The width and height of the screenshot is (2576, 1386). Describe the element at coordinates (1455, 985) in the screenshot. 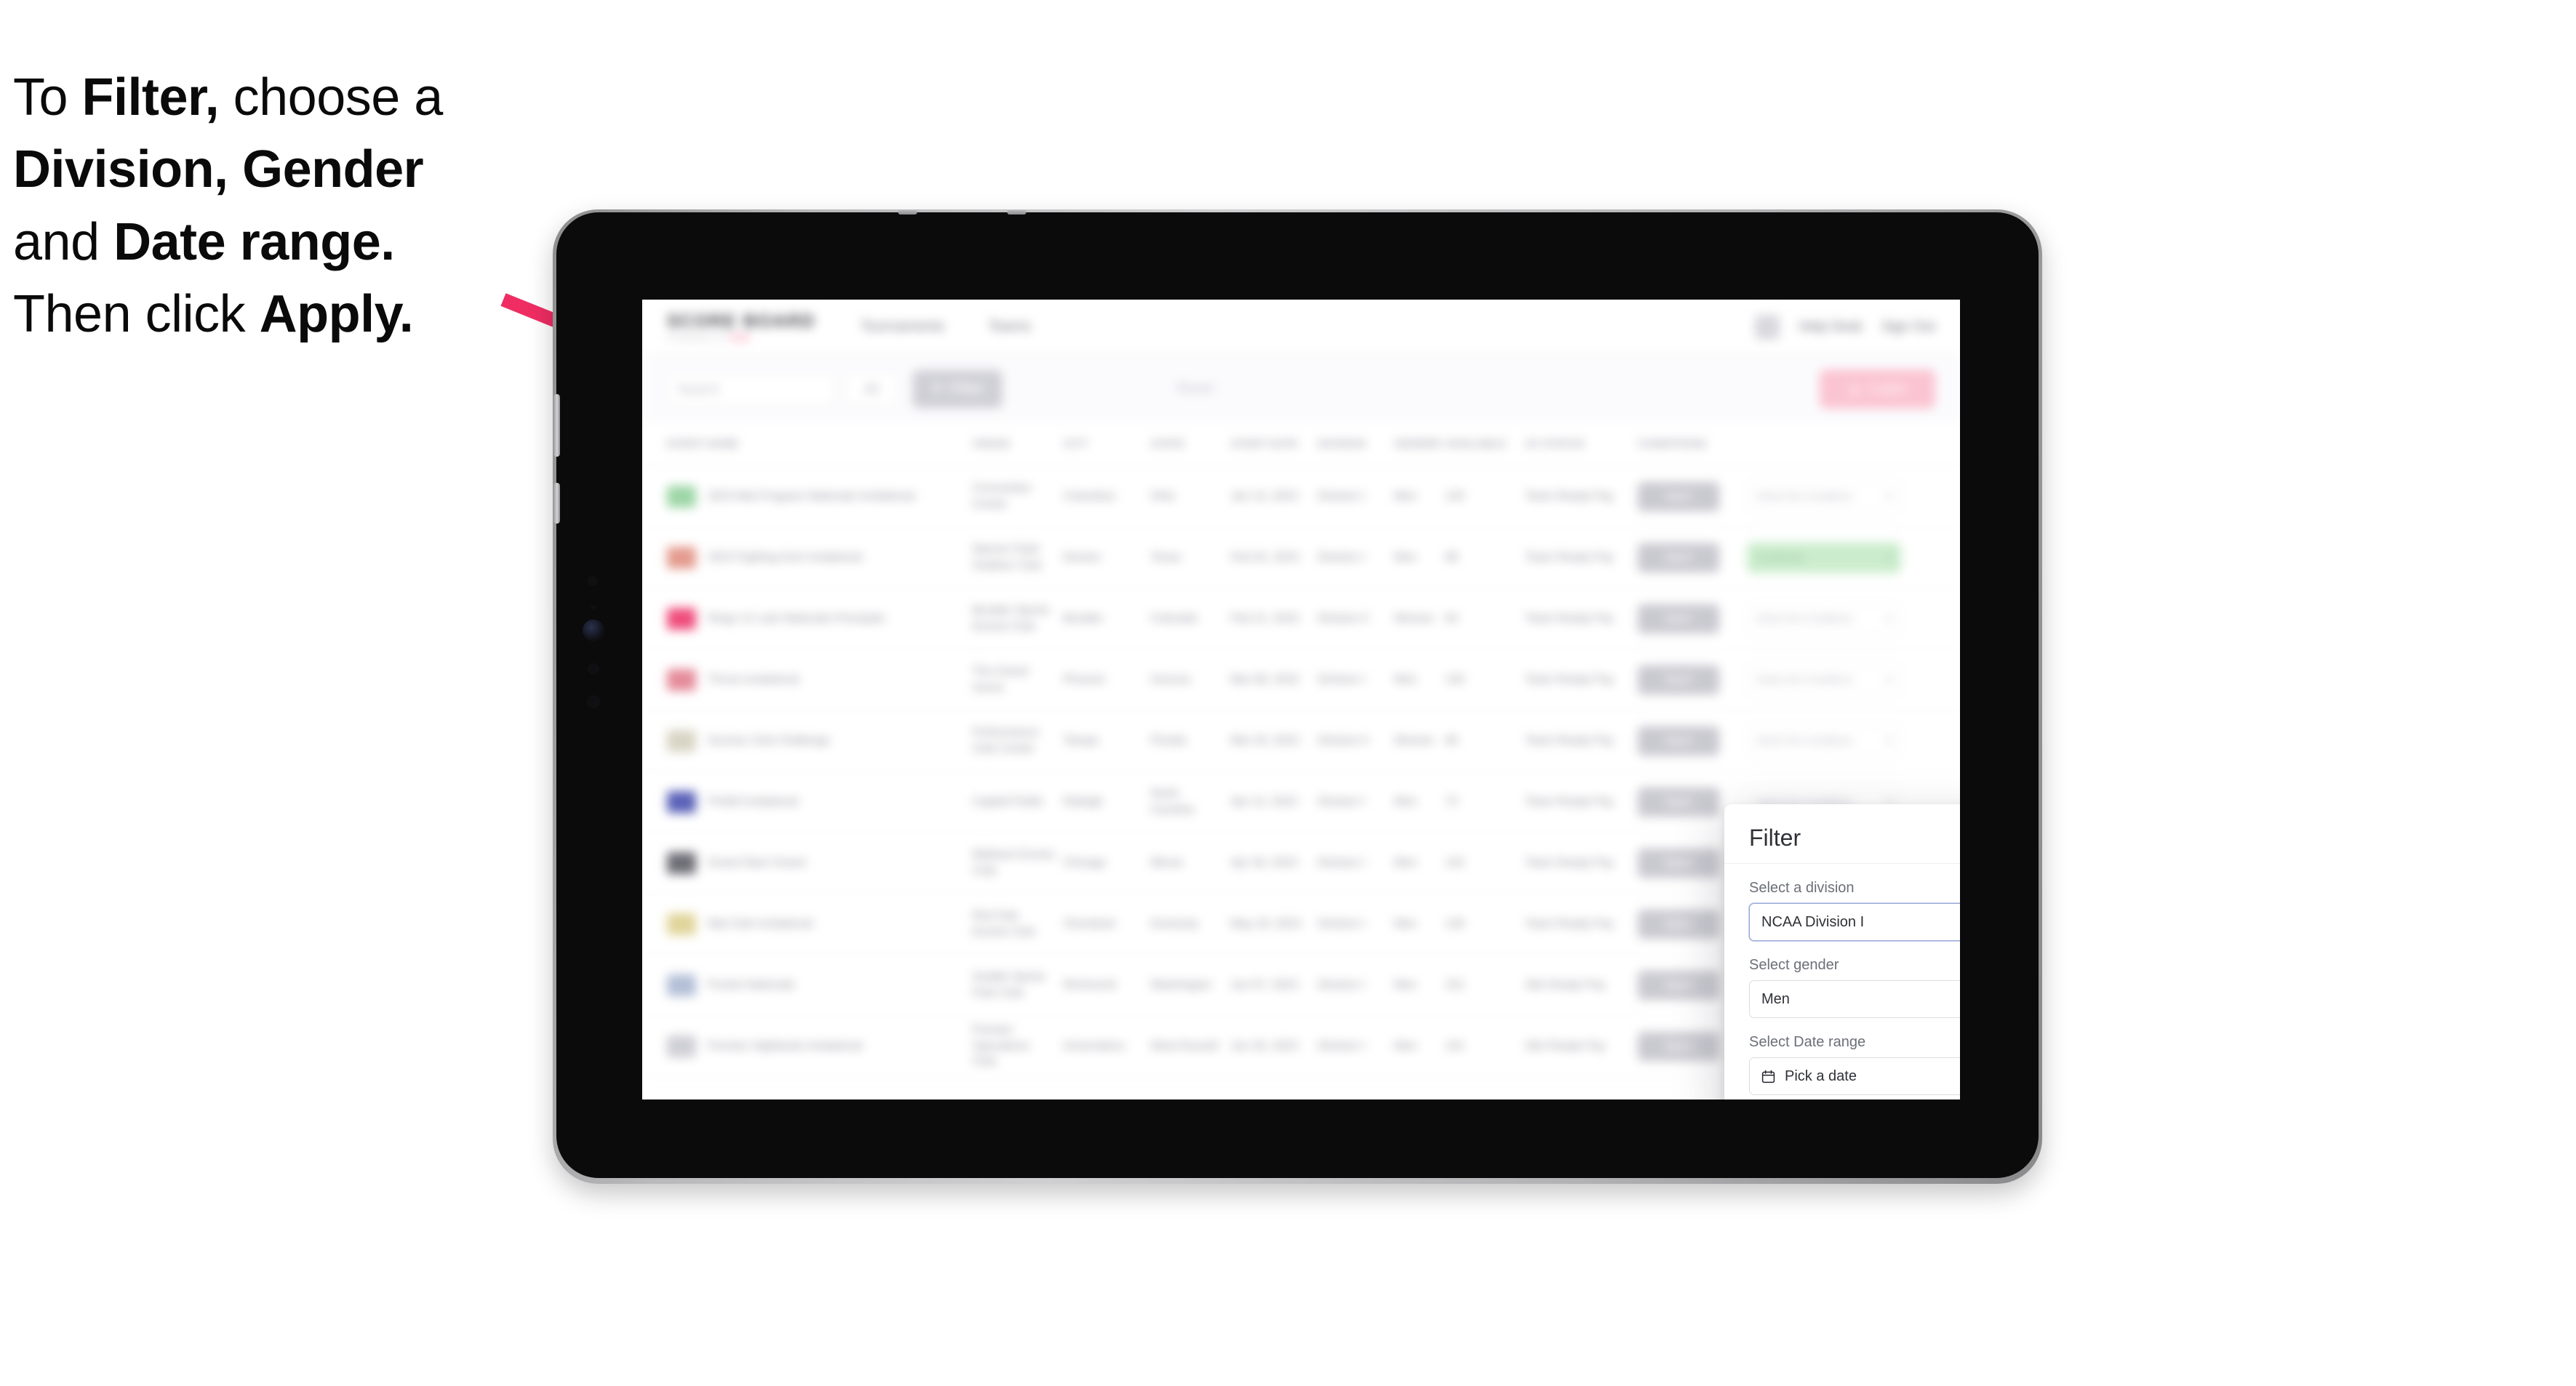

I see `cell-available: 101` at that location.